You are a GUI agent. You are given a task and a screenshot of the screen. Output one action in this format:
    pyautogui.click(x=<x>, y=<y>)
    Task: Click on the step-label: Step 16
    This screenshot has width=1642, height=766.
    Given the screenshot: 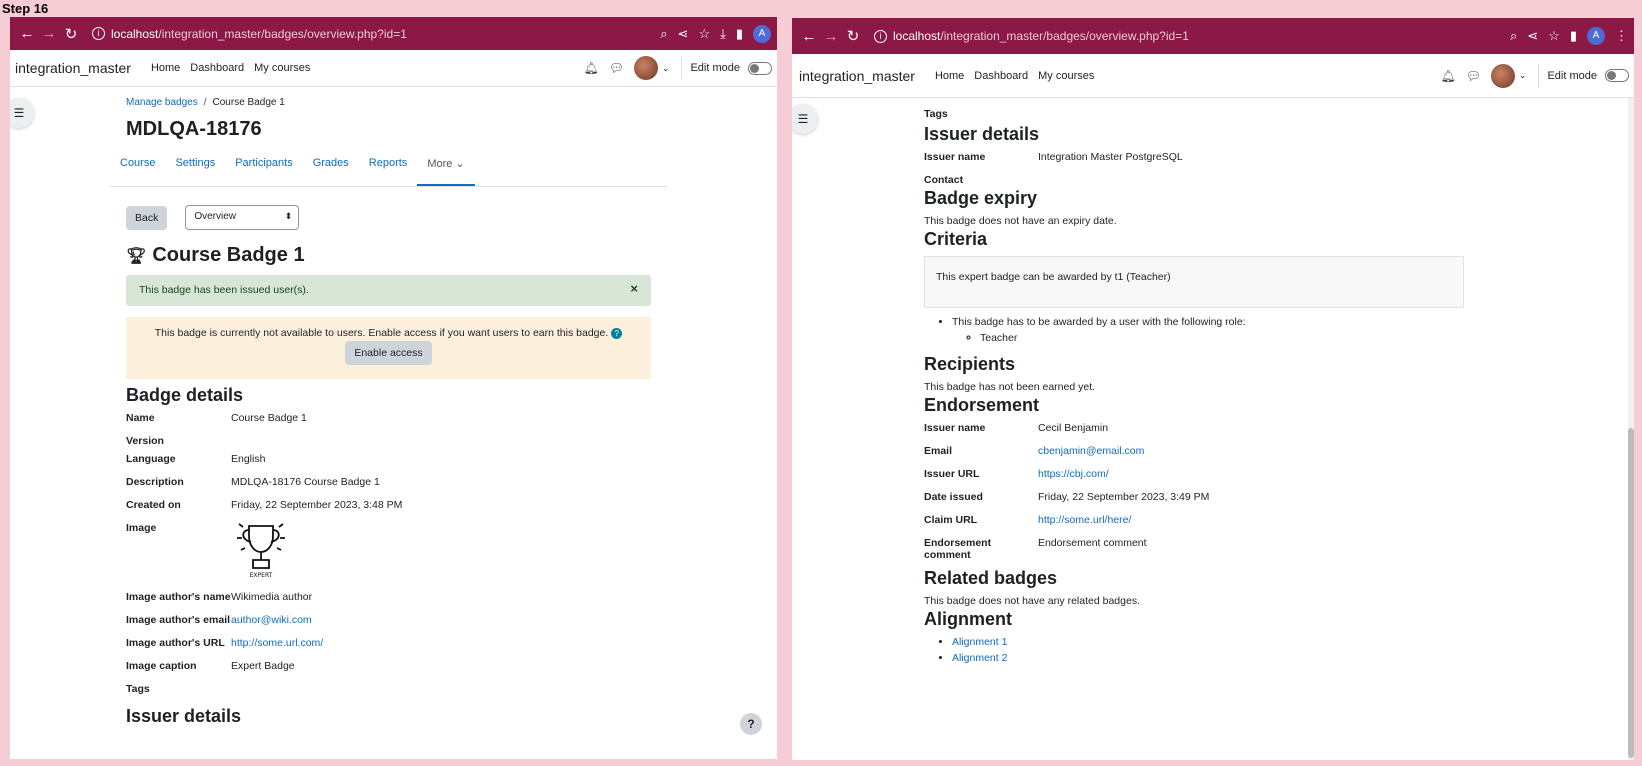 What is the action you would take?
    pyautogui.click(x=25, y=8)
    